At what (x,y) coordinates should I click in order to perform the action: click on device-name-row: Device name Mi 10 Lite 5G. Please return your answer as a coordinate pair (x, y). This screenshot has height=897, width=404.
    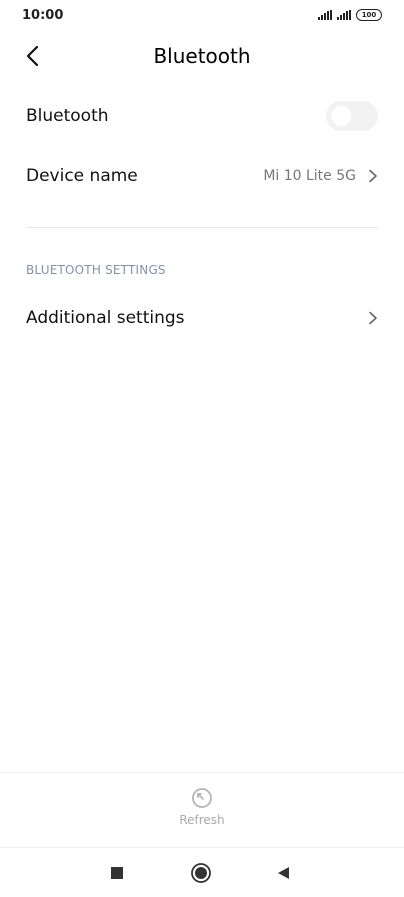
    Looking at the image, I should click on (202, 176).